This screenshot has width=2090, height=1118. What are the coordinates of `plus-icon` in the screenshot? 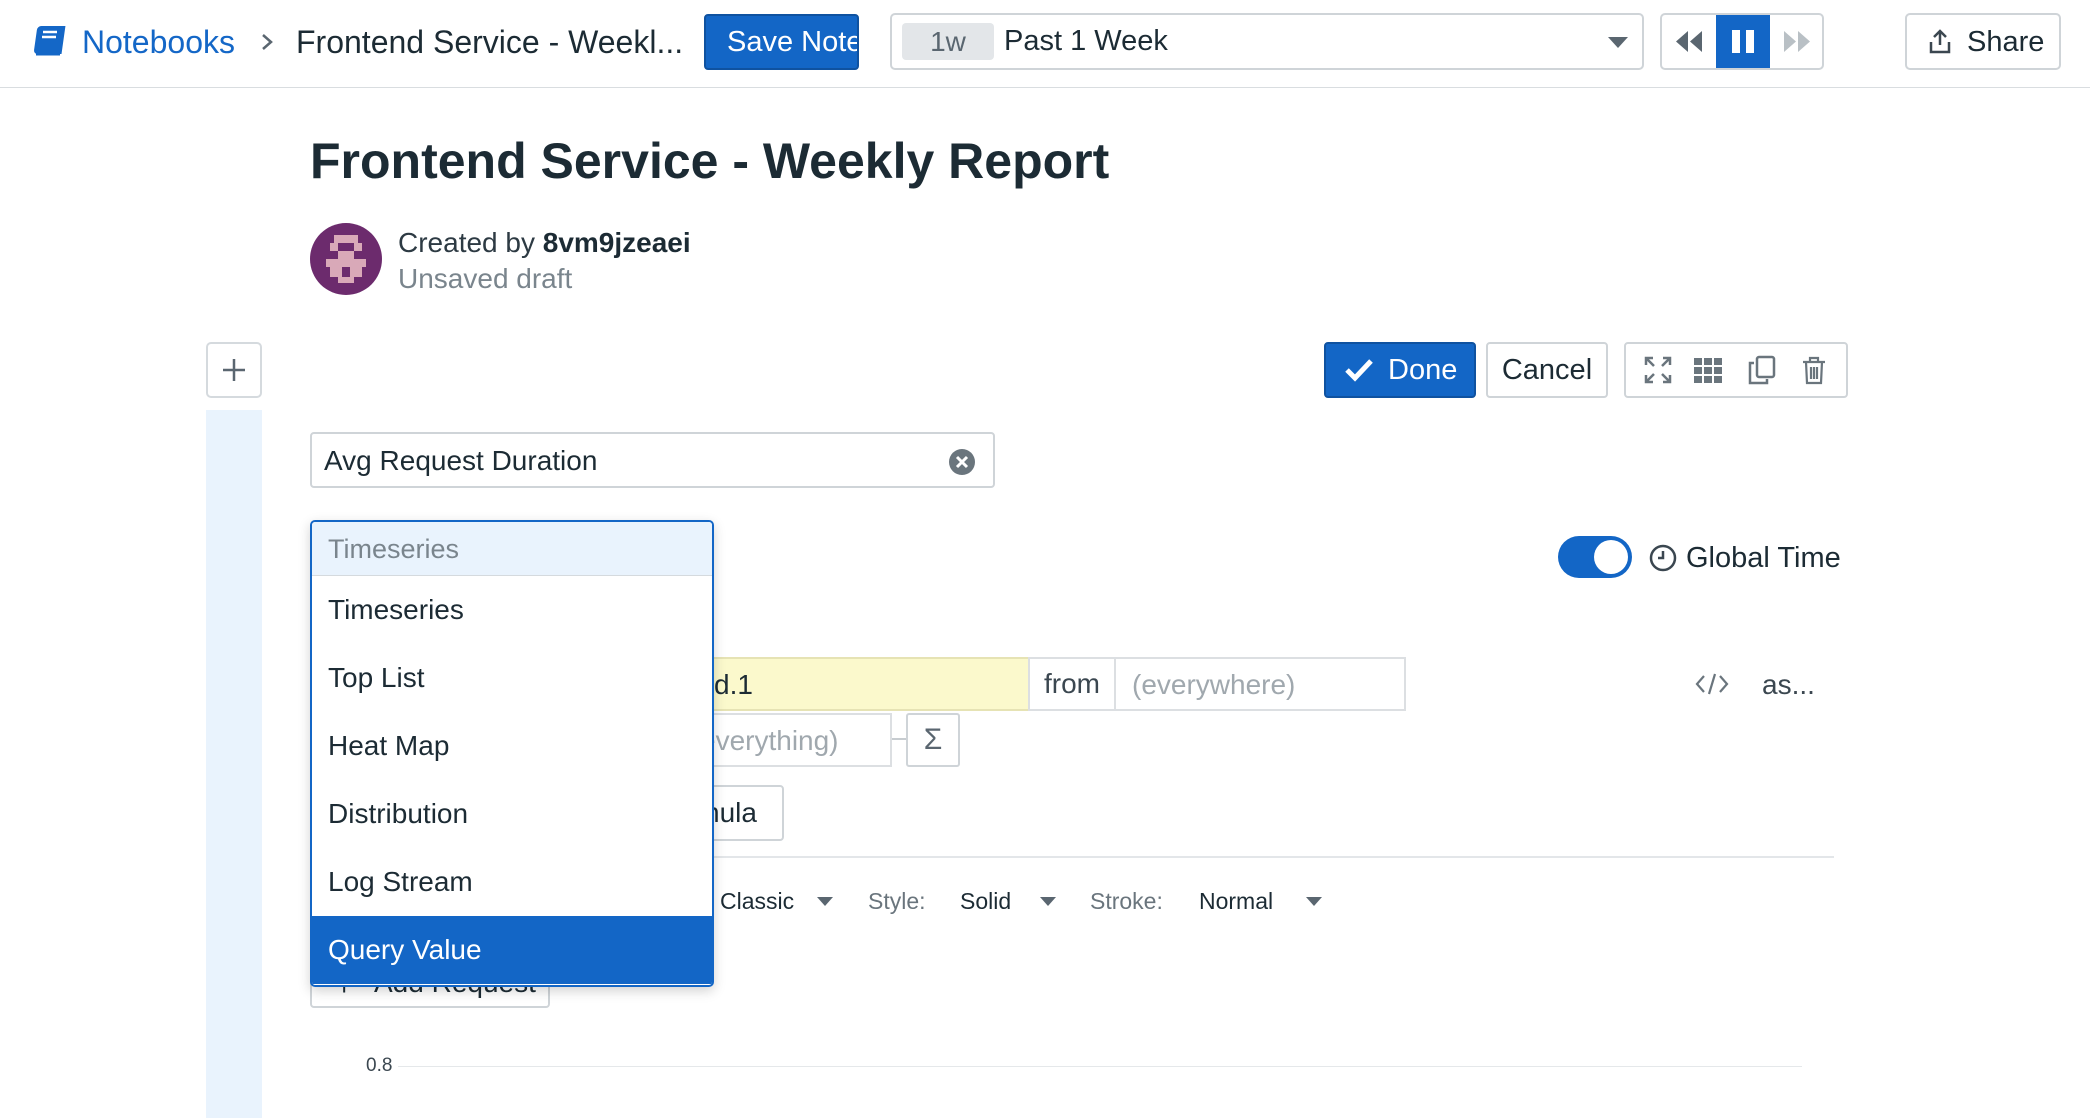 It's located at (234, 370).